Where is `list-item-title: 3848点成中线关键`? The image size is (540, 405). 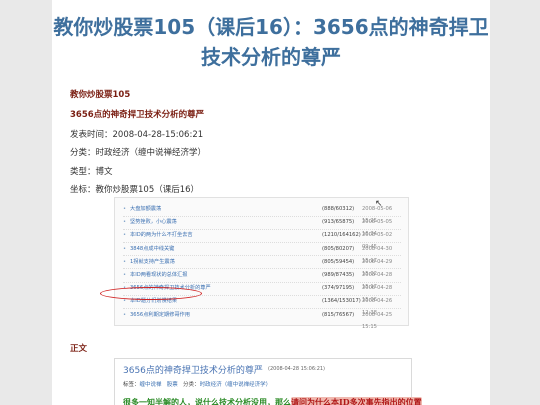
list-item-title: 3848点成中线关键 is located at coordinates (152, 249).